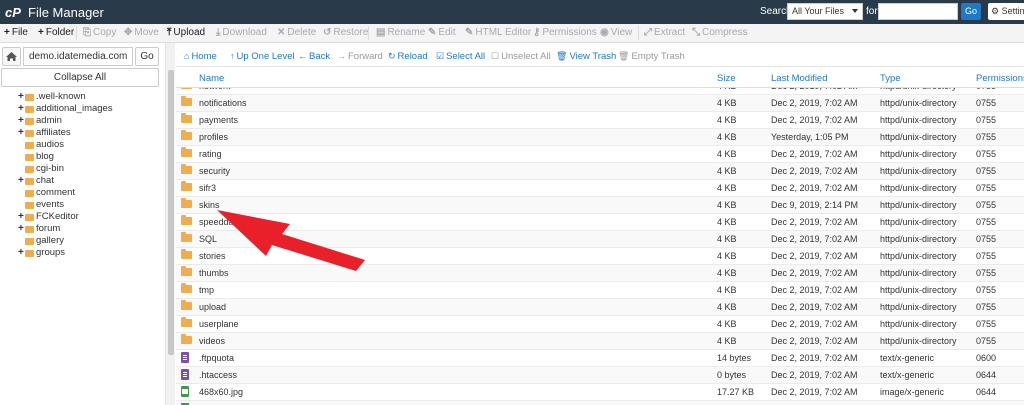 The height and width of the screenshot is (405, 1024). What do you see at coordinates (360, 56) in the screenshot?
I see `forward-button: → Forward` at bounding box center [360, 56].